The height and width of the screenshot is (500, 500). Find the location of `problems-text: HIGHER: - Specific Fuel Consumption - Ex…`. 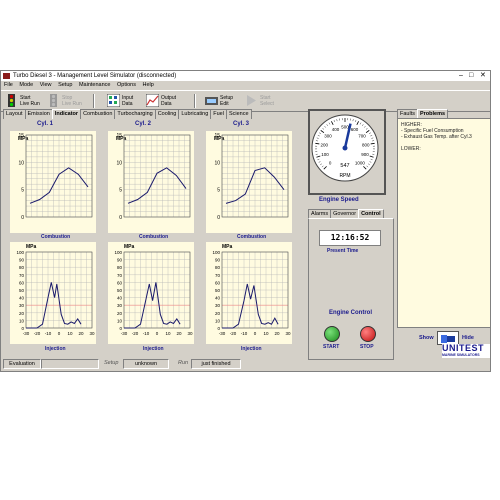

problems-text: HIGHER: - Specific Fuel Consumption - Ex… is located at coordinates (436, 137).